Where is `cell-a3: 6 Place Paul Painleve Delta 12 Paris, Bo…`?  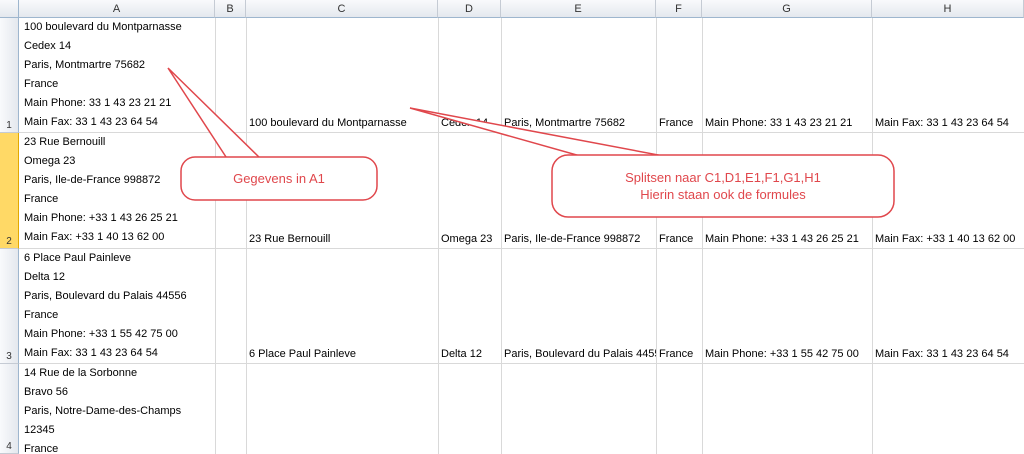 cell-a3: 6 Place Paul Painleve Delta 12 Paris, Bo… is located at coordinates (118, 306).